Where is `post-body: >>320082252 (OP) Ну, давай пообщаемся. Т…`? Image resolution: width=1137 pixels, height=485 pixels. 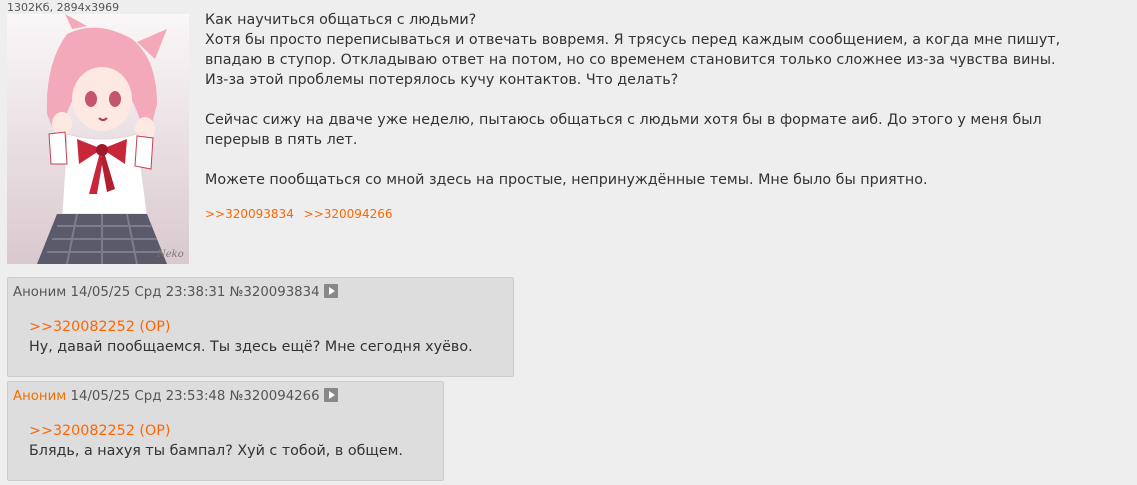 post-body: >>320082252 (OP) Ну, давай пообщаемся. Т… is located at coordinates (251, 337).